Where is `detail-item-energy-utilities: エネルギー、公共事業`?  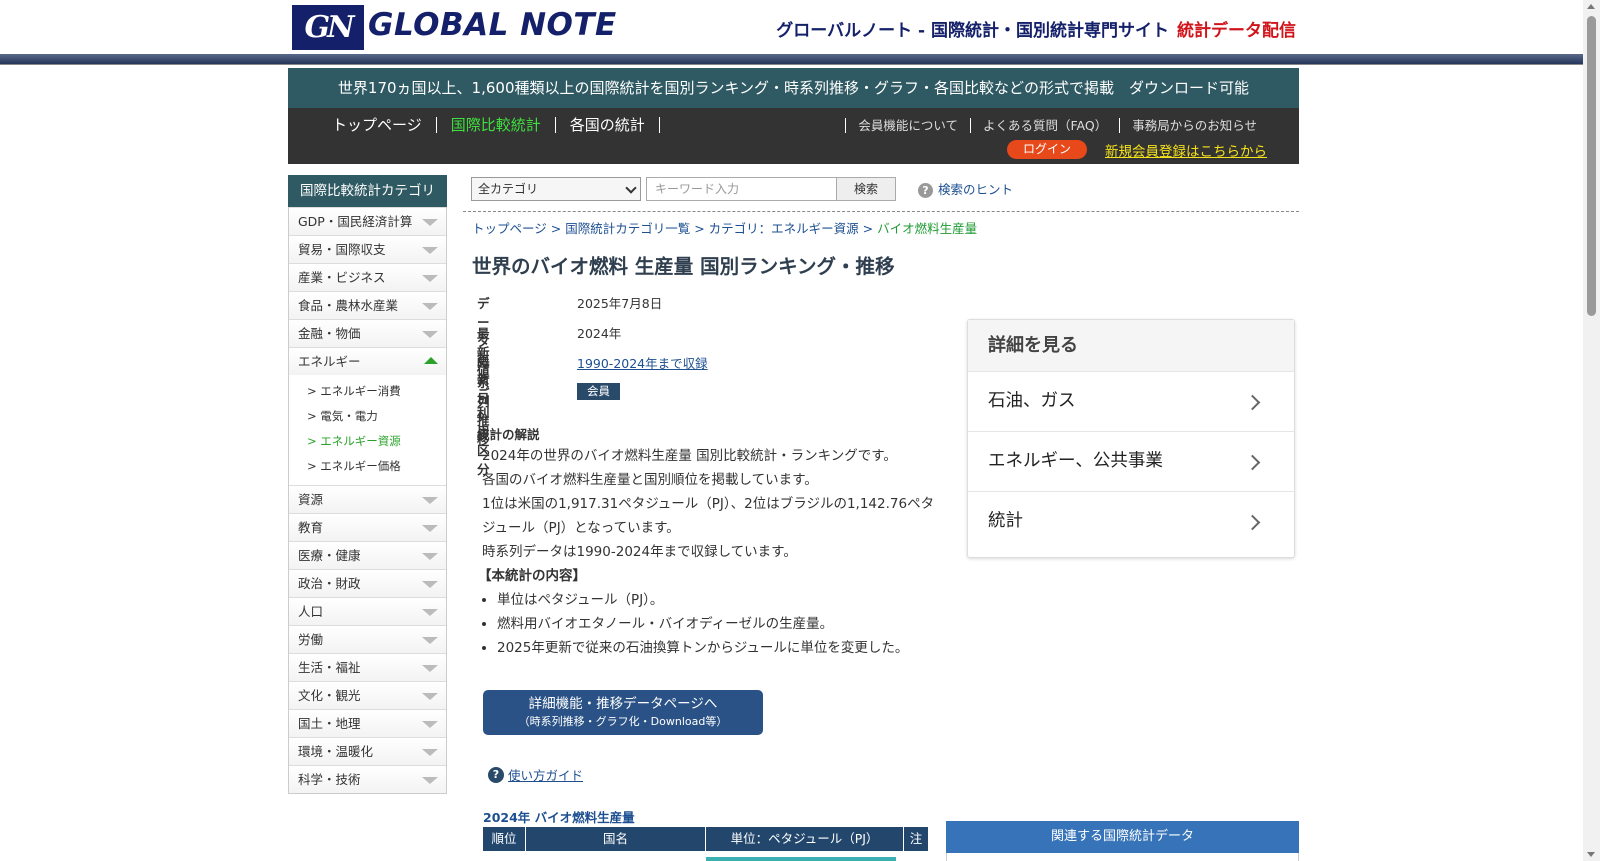 detail-item-energy-utilities: エネルギー、公共事業 is located at coordinates (1131, 461).